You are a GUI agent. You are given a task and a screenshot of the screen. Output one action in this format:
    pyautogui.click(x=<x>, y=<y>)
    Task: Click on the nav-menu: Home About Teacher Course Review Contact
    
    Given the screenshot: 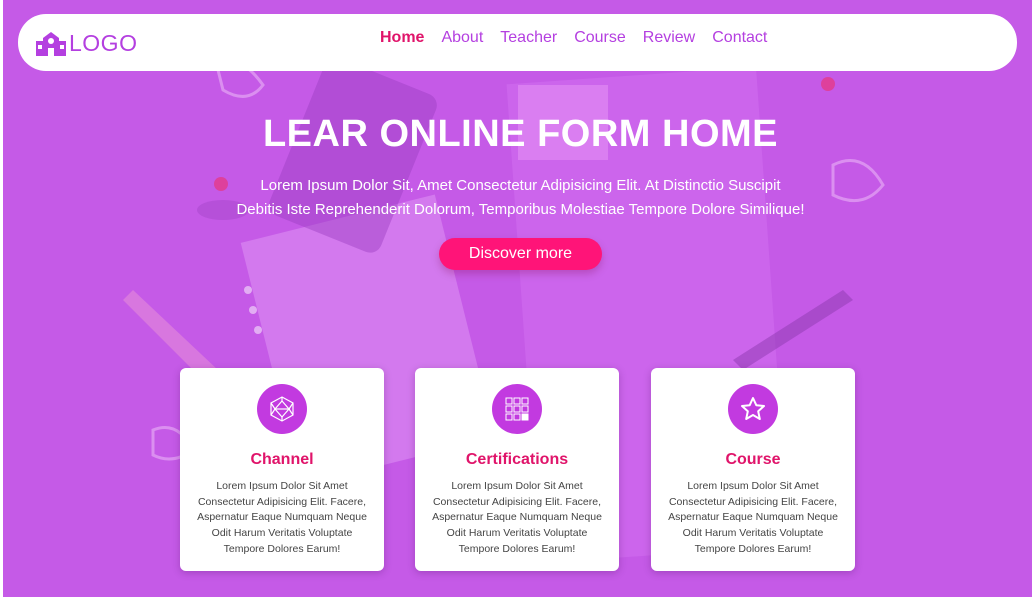 What is the action you would take?
    pyautogui.click(x=582, y=38)
    